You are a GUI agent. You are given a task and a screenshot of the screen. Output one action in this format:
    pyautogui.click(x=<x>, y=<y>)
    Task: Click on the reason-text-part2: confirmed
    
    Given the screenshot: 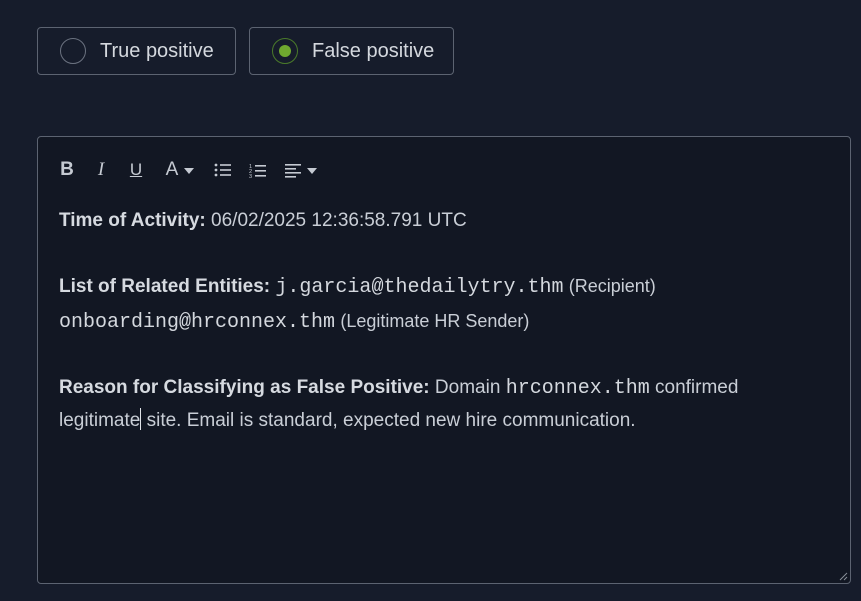 What is the action you would take?
    pyautogui.click(x=697, y=387)
    